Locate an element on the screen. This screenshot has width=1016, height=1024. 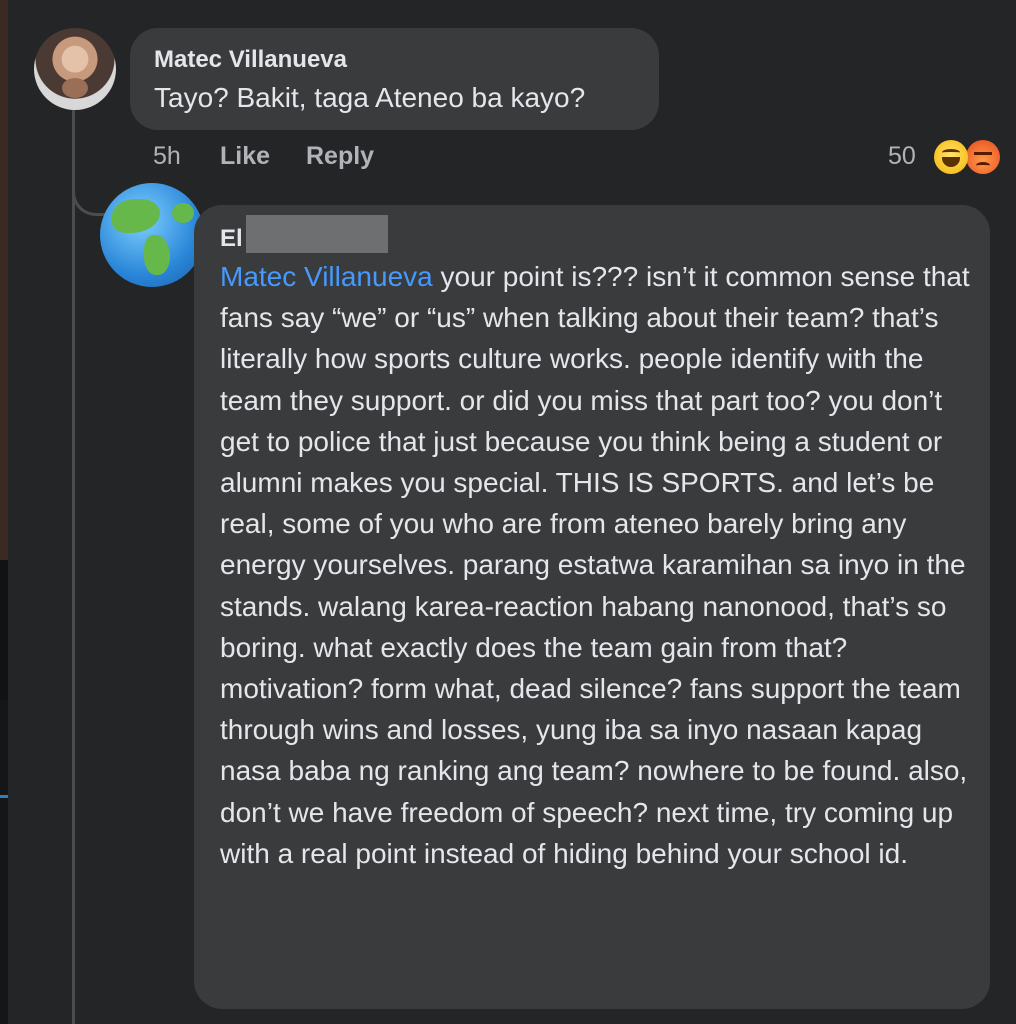
background-accent-line is located at coordinates (4, 796).